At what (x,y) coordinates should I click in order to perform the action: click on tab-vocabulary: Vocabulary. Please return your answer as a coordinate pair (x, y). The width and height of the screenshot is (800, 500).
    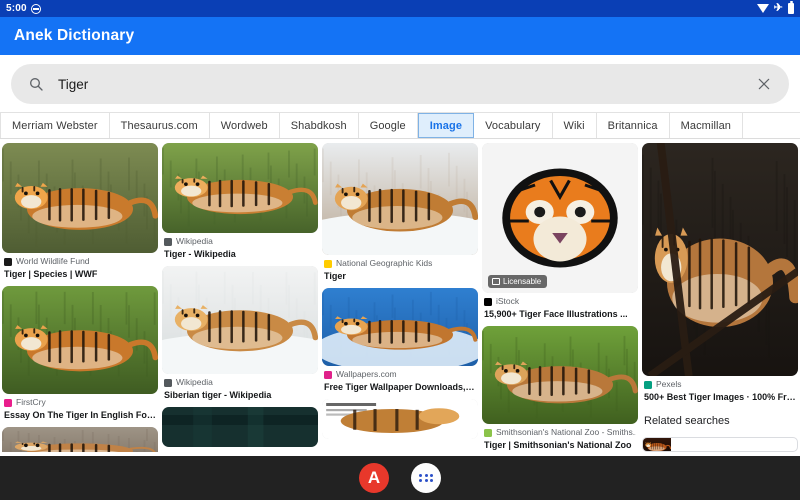
    Looking at the image, I should click on (513, 125).